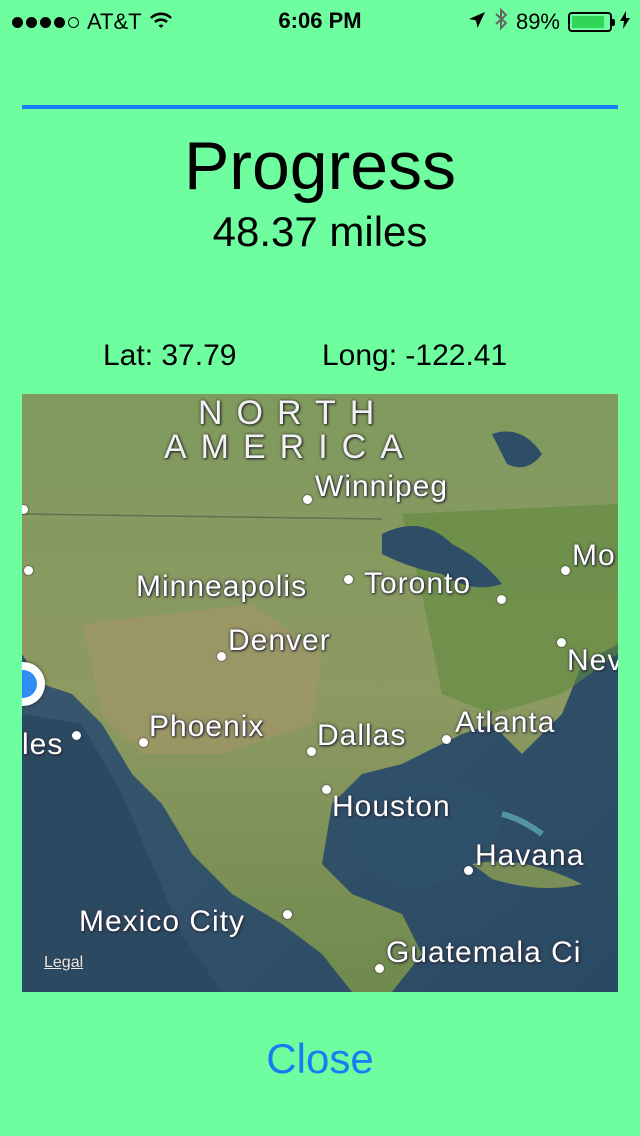  I want to click on city-label-atlanta: Atlanta, so click(505, 722).